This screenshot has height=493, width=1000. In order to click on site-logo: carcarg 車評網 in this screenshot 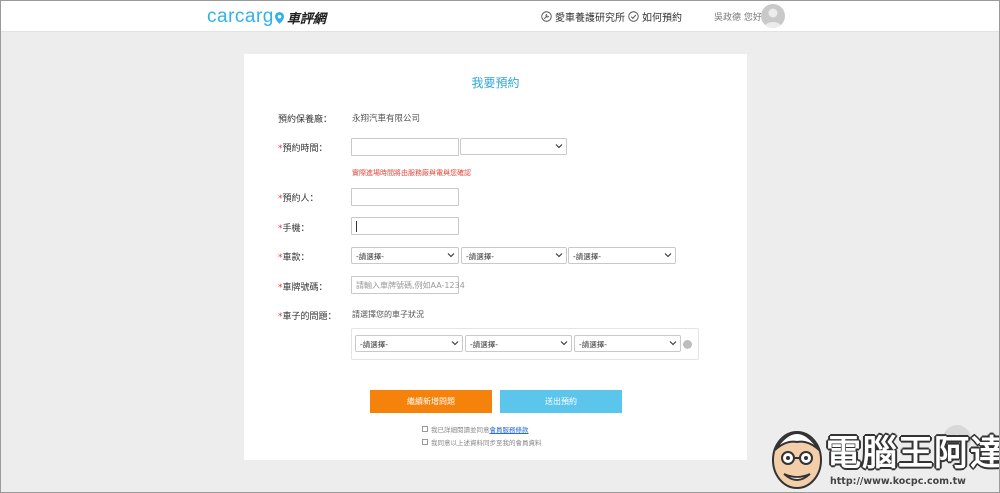, I will do `click(266, 17)`.